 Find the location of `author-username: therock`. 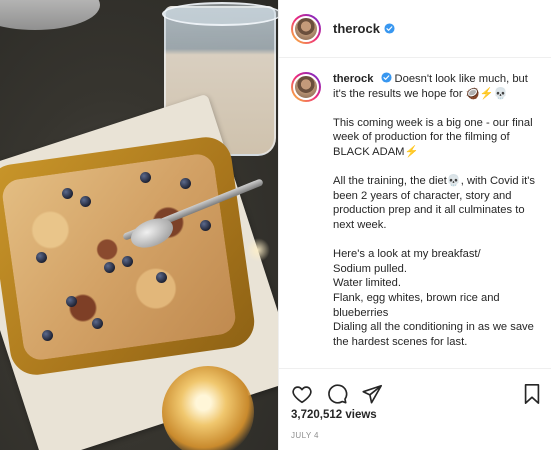

author-username: therock is located at coordinates (356, 28).